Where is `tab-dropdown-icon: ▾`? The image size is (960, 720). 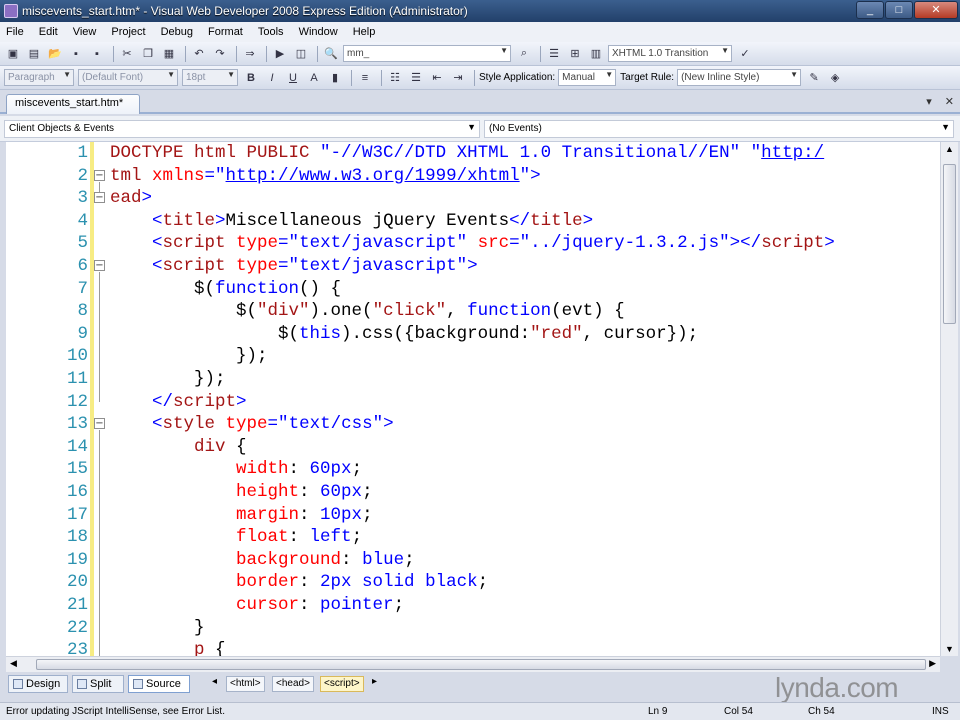 tab-dropdown-icon: ▾ is located at coordinates (929, 102).